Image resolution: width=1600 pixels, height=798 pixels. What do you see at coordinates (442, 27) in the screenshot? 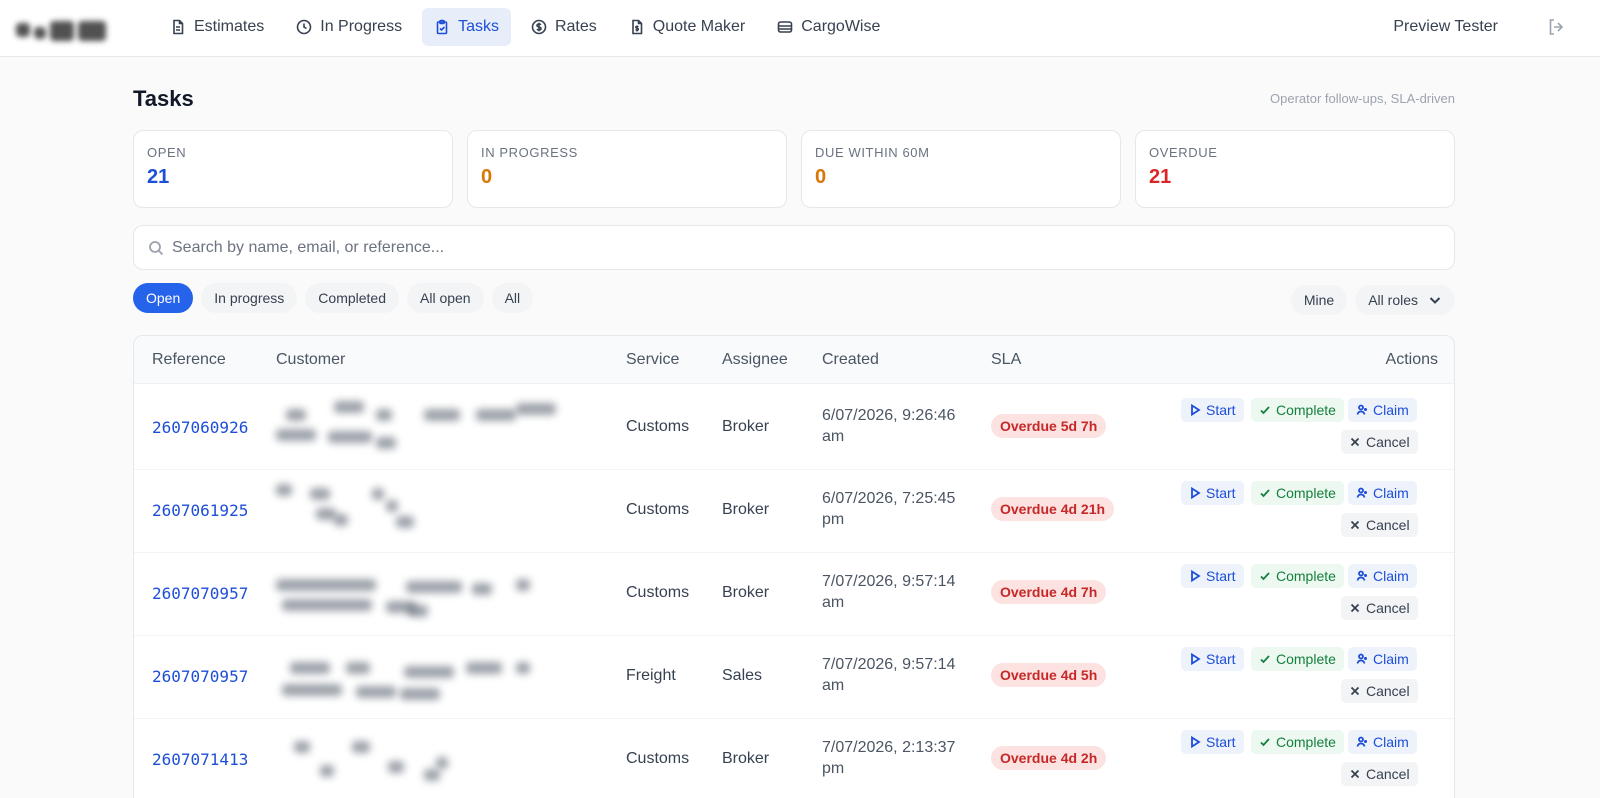
I see `clipboard-icon` at bounding box center [442, 27].